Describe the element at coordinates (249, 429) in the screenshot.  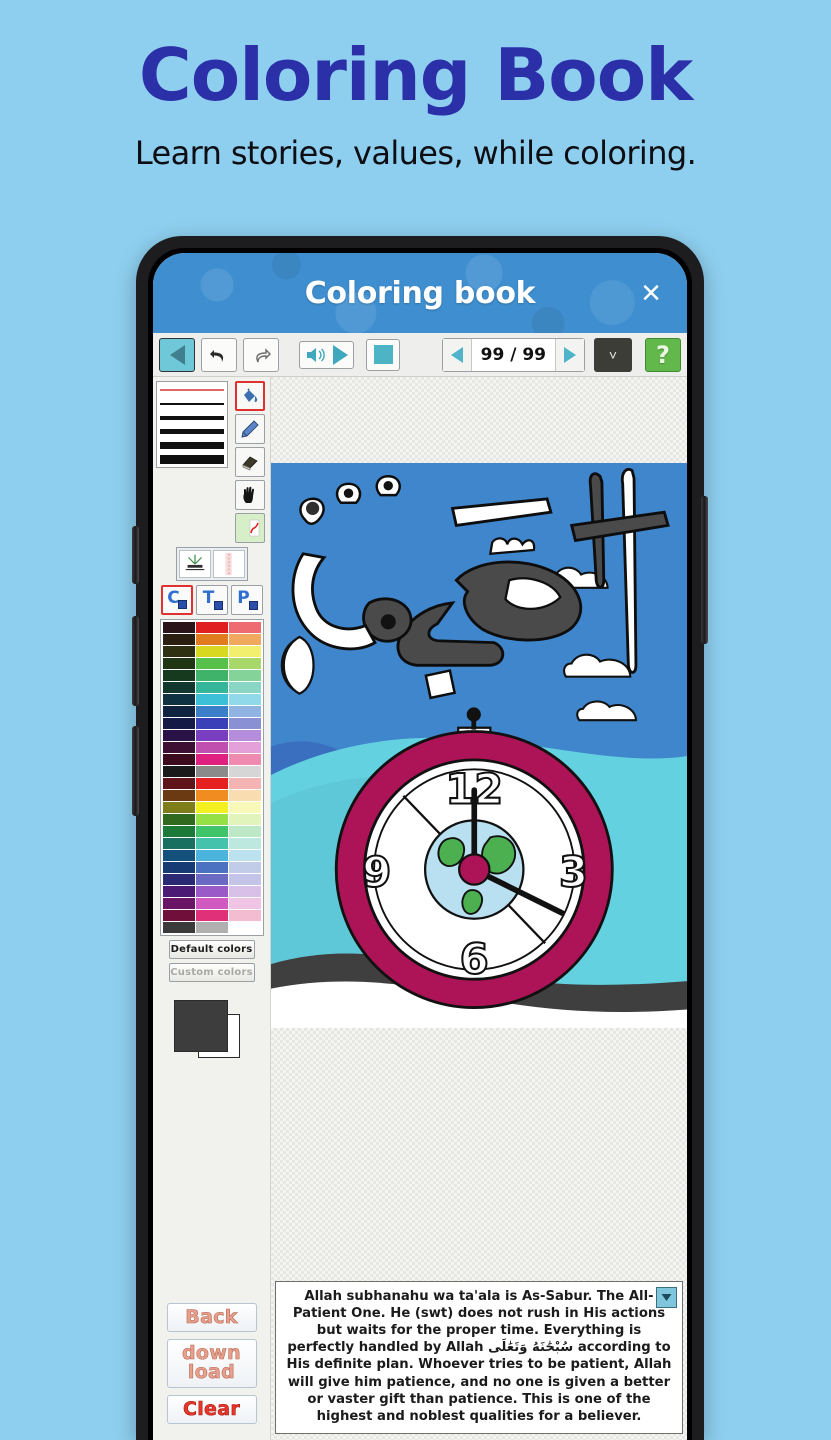
I see `pencil-tool-button` at that location.